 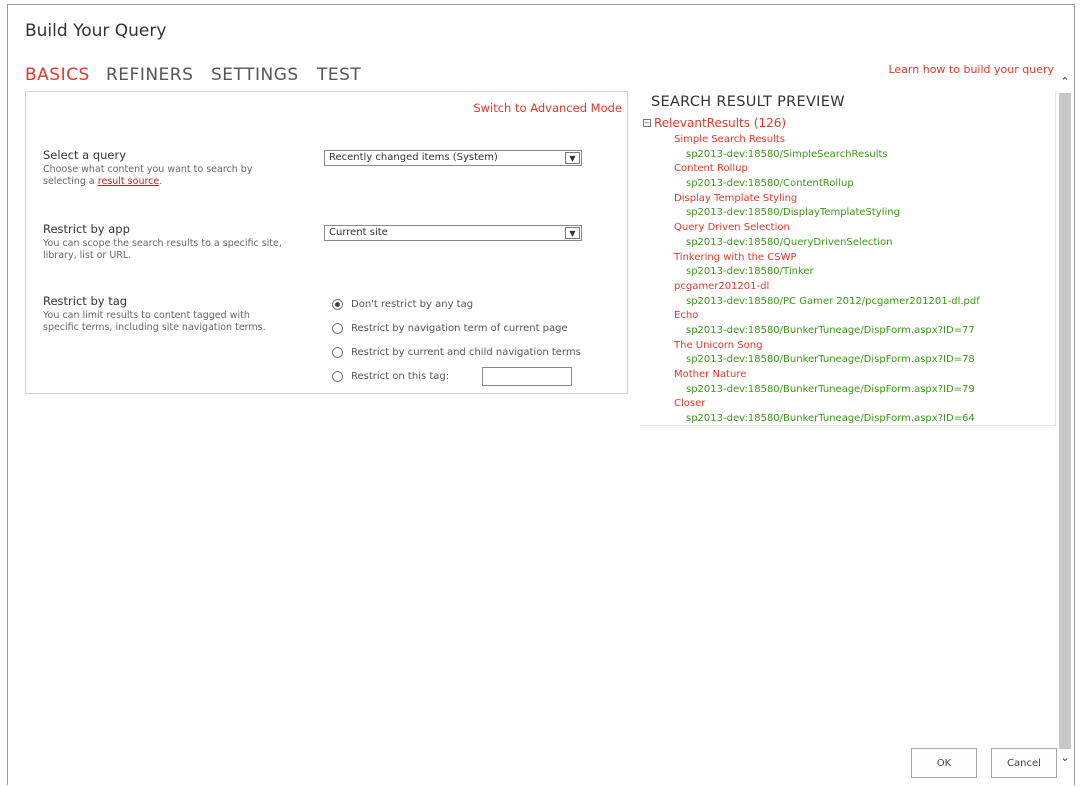 I want to click on result-title: Display Template Styling, so click(x=827, y=199).